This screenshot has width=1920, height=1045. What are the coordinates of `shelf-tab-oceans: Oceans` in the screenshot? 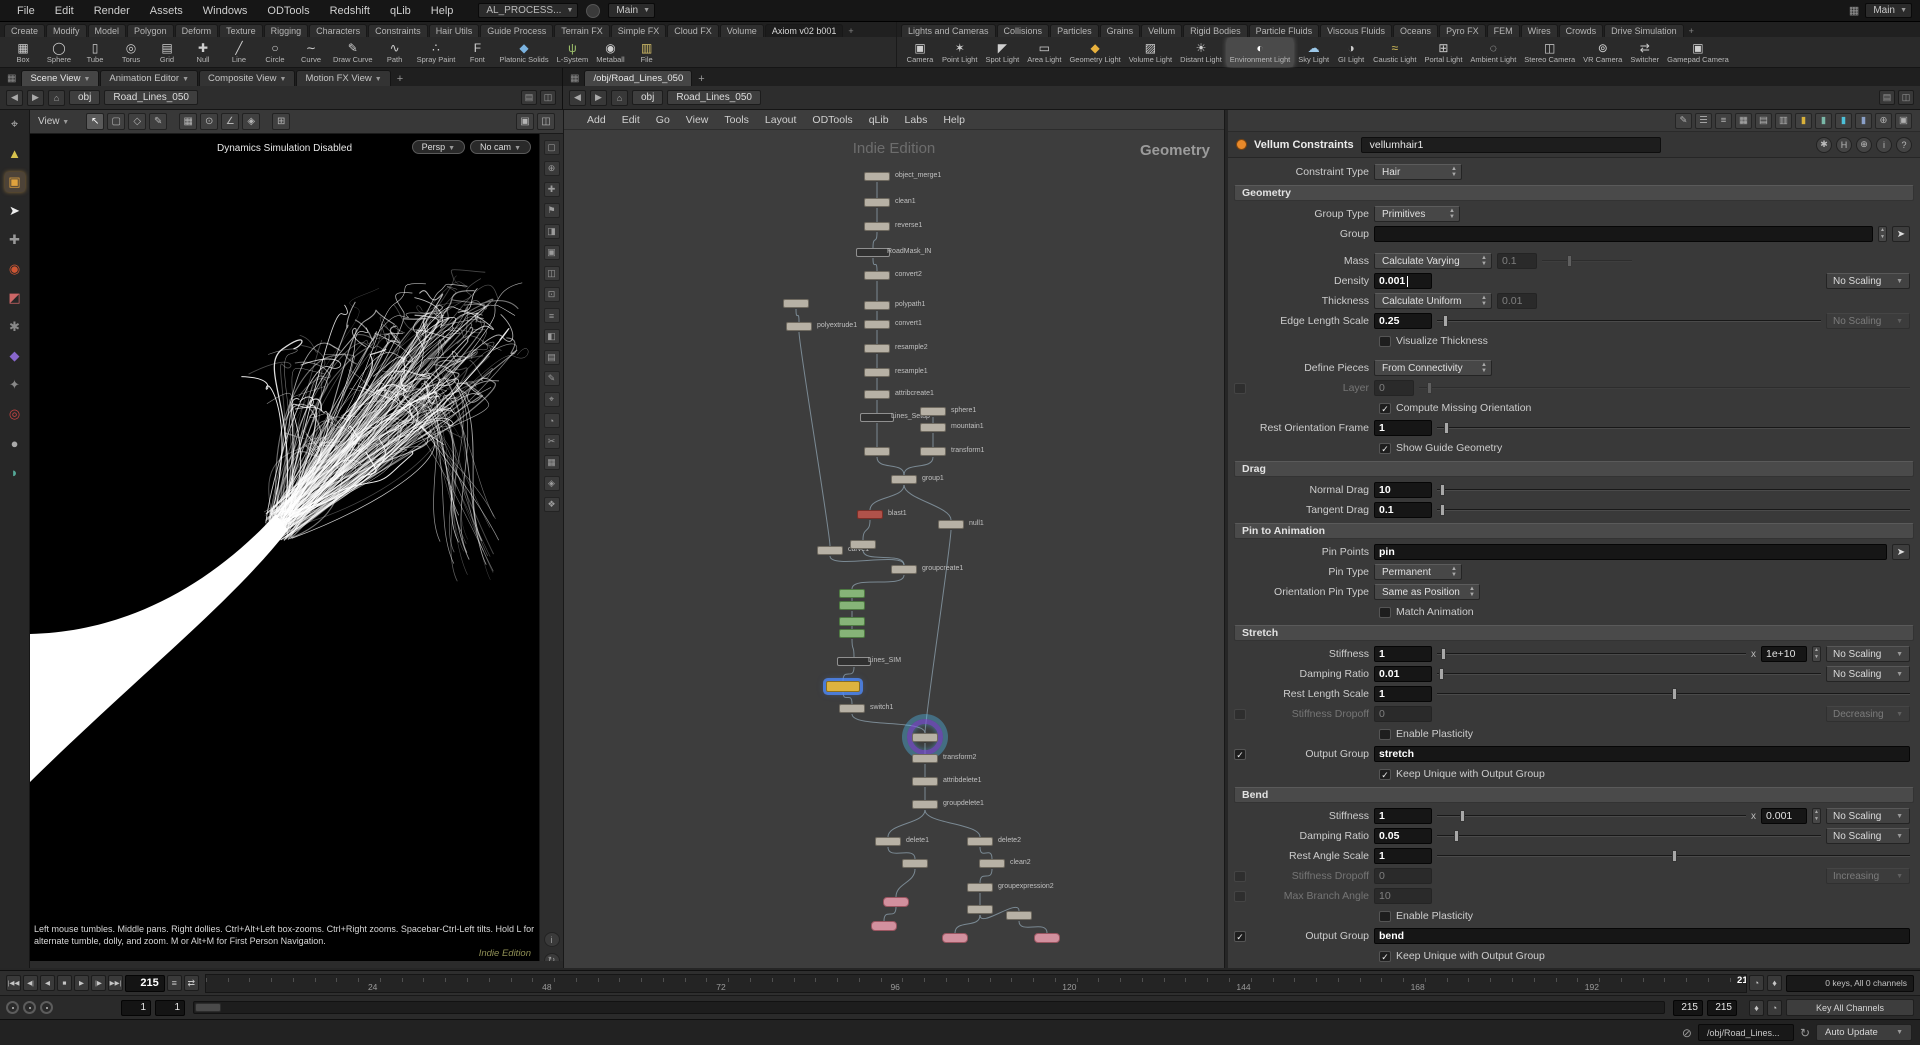 It's located at (1416, 30).